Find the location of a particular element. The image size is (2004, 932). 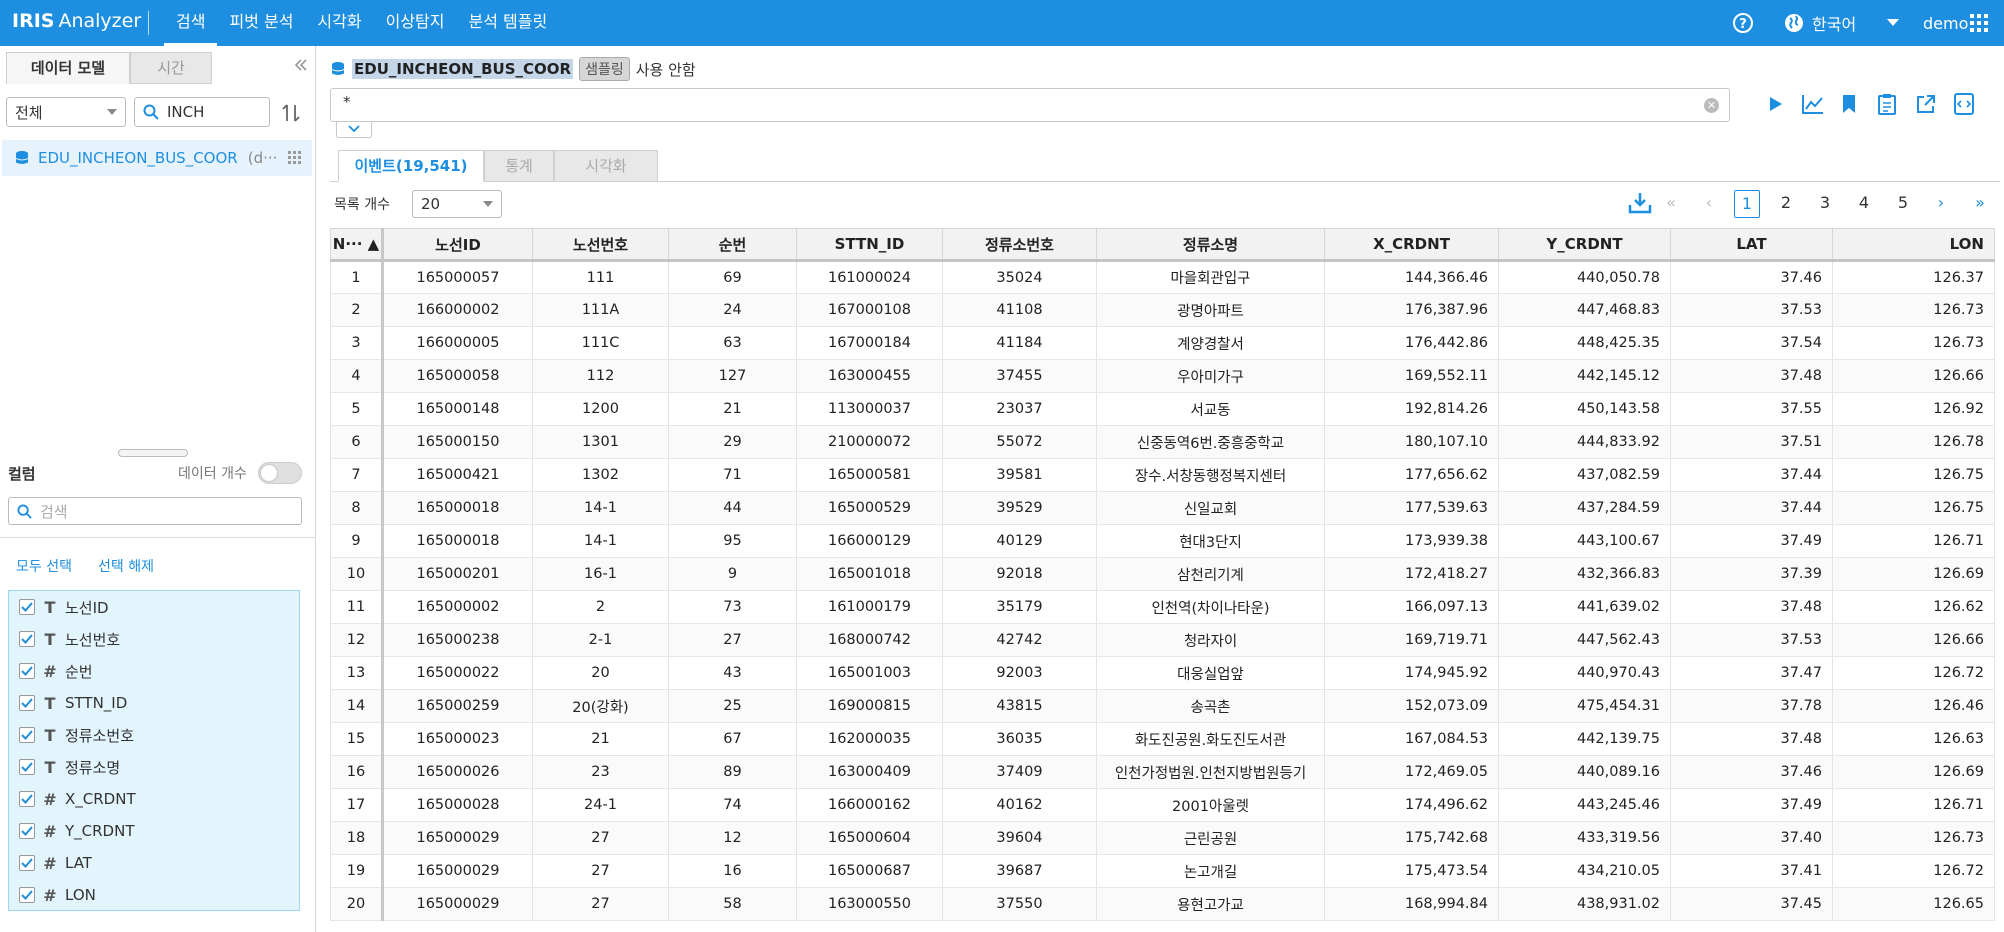

column-item: # X_CRDNT is located at coordinates (154, 799).